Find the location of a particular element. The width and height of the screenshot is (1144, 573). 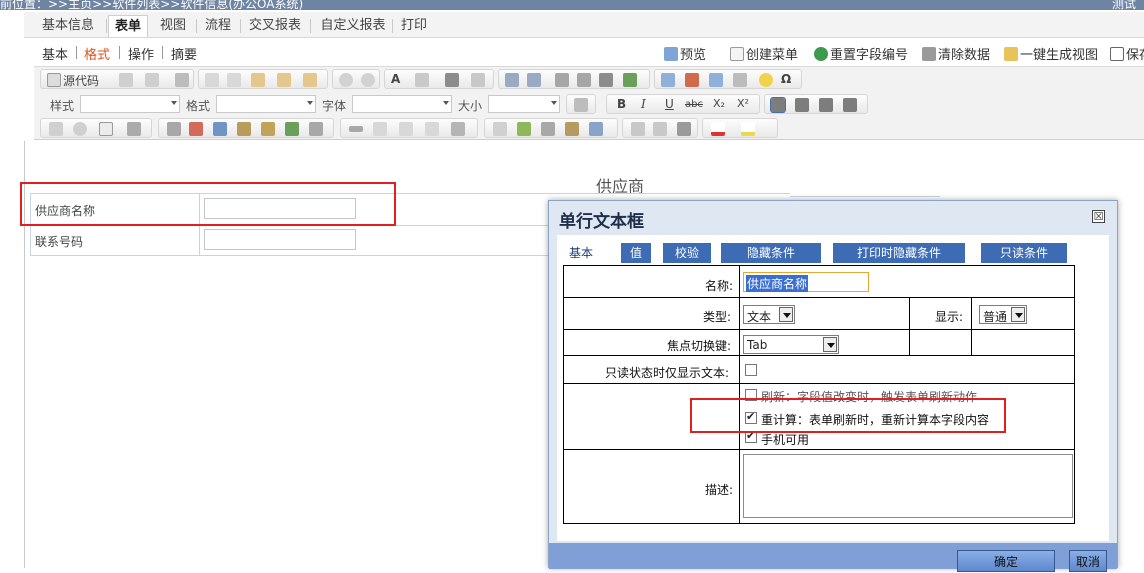

background-color-icon is located at coordinates (748, 129).